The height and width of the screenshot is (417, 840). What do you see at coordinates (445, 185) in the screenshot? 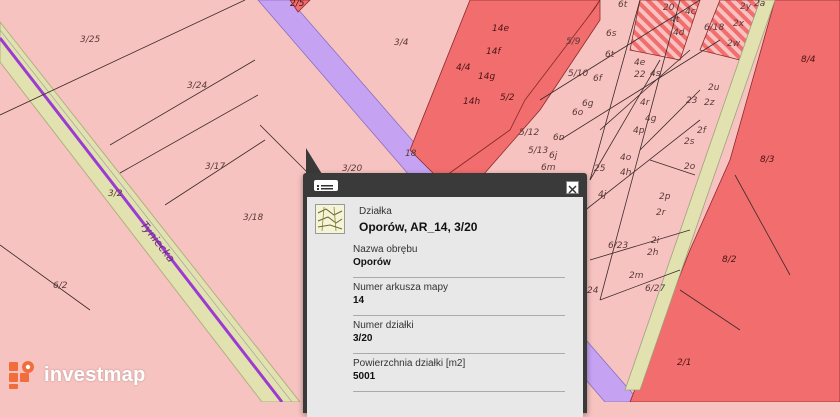
I see `popup-header` at bounding box center [445, 185].